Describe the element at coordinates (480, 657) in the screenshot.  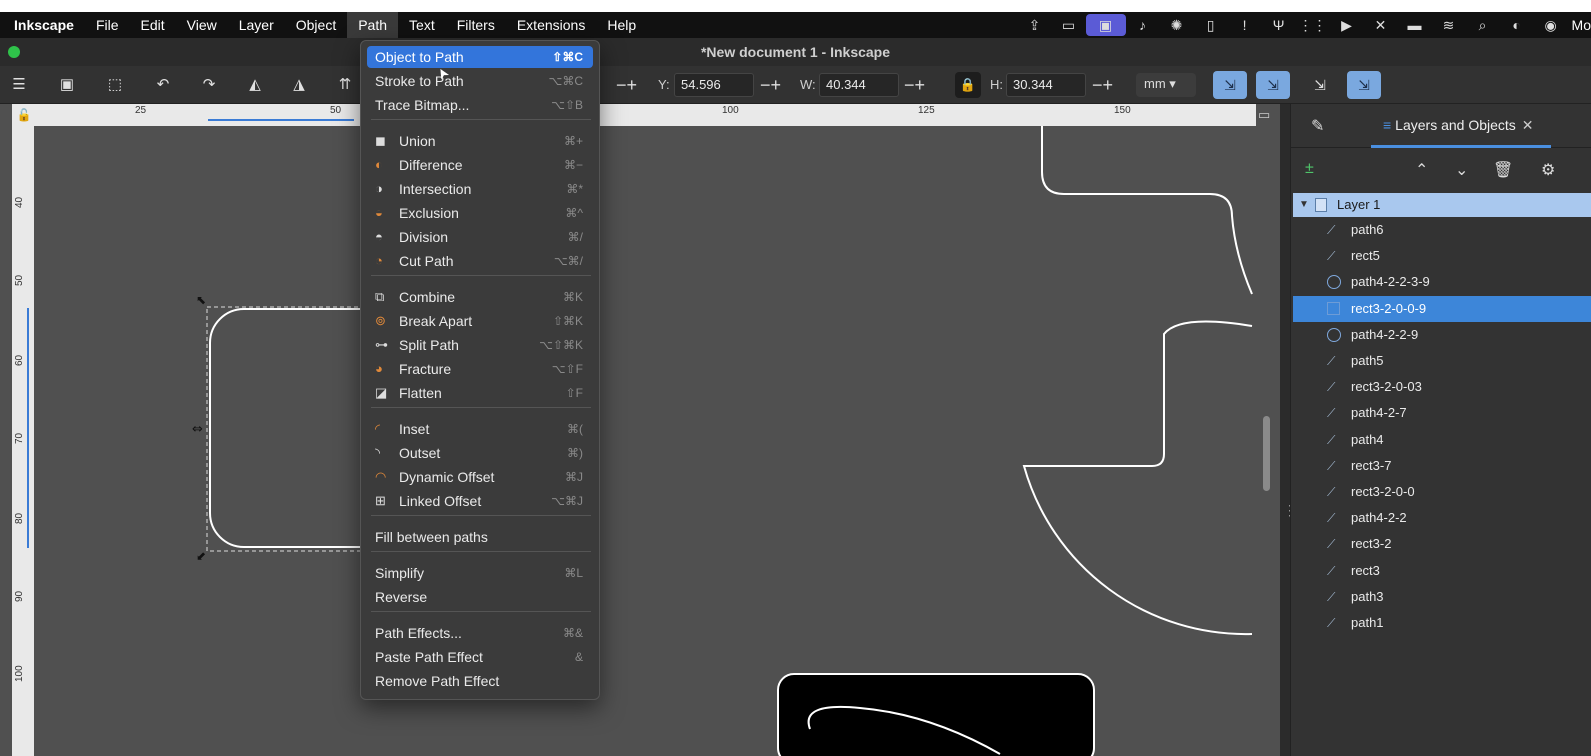
I see `menu-item: Paste Path Effect &` at that location.